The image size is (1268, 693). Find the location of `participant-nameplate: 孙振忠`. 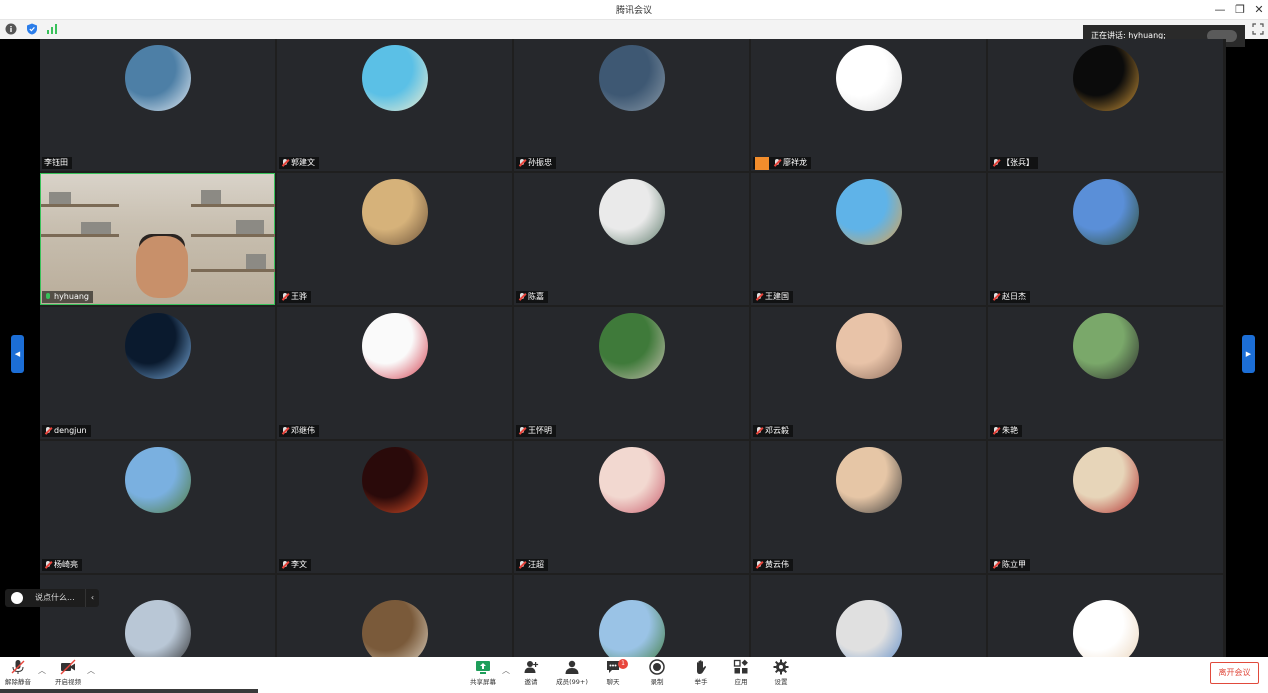

participant-nameplate: 孙振忠 is located at coordinates (536, 163).